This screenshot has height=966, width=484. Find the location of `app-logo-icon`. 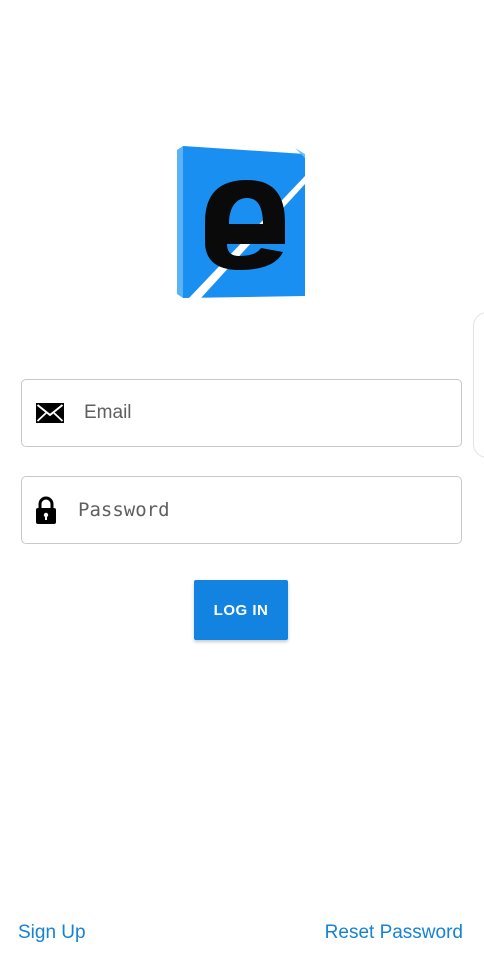

app-logo-icon is located at coordinates (241, 222).